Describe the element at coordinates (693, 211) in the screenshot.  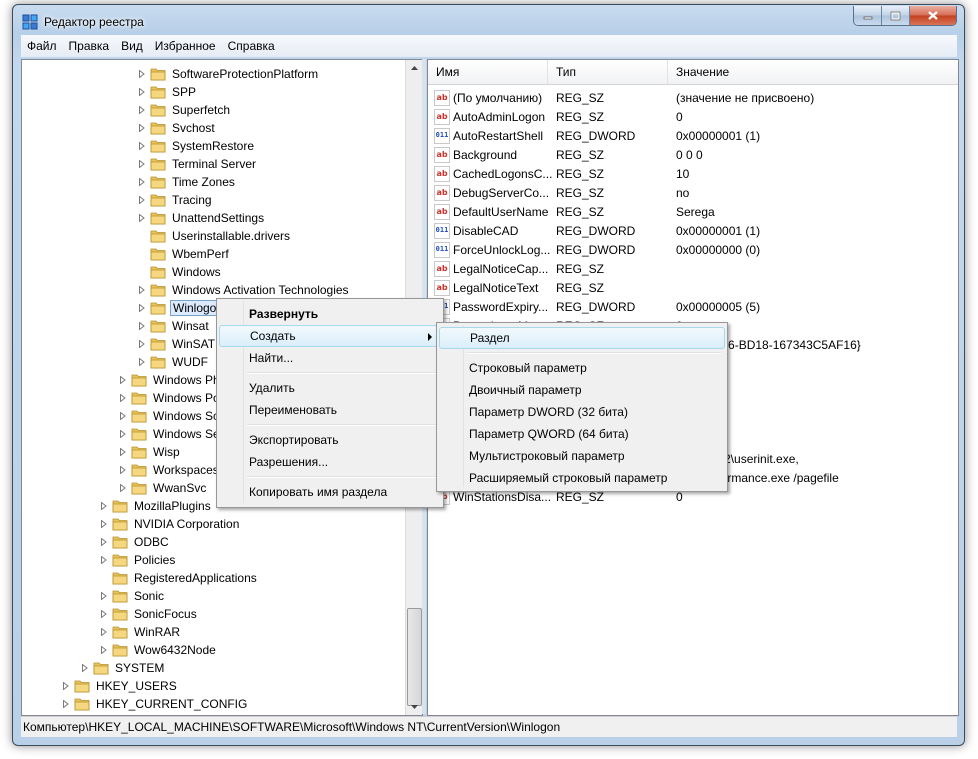
I see `value-row: ab DefaultUserName REG_SZ Serega` at that location.